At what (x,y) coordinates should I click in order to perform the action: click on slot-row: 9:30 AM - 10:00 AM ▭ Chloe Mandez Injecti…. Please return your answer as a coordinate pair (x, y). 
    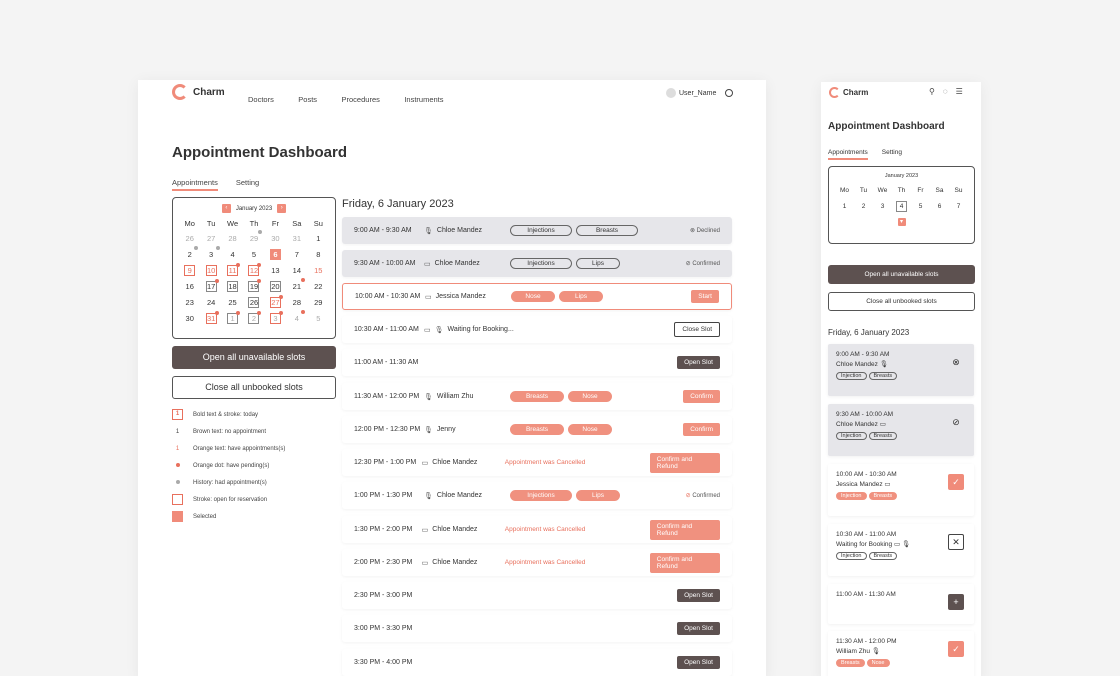
    Looking at the image, I should click on (537, 263).